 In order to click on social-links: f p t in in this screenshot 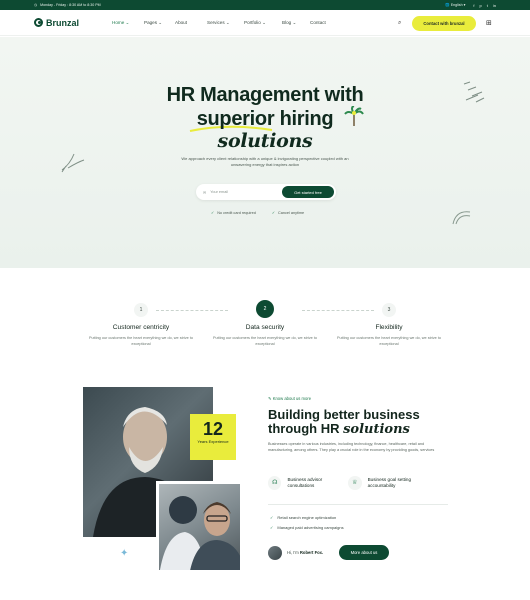, I will do `click(484, 5)`.